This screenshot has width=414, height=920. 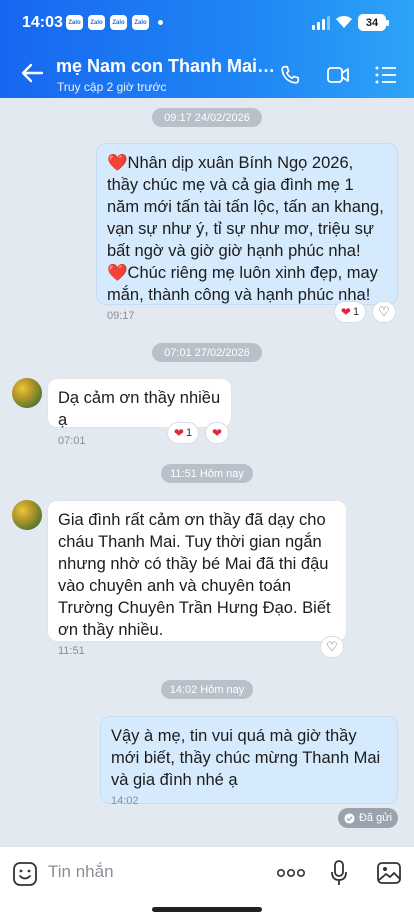 I want to click on mic-icon, so click(x=339, y=873).